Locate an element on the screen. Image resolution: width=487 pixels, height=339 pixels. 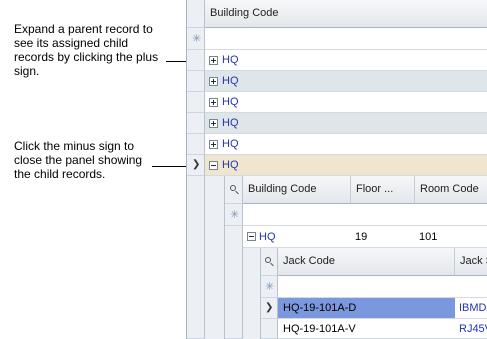
detail-new-row-selector: ✳ is located at coordinates (234, 215).